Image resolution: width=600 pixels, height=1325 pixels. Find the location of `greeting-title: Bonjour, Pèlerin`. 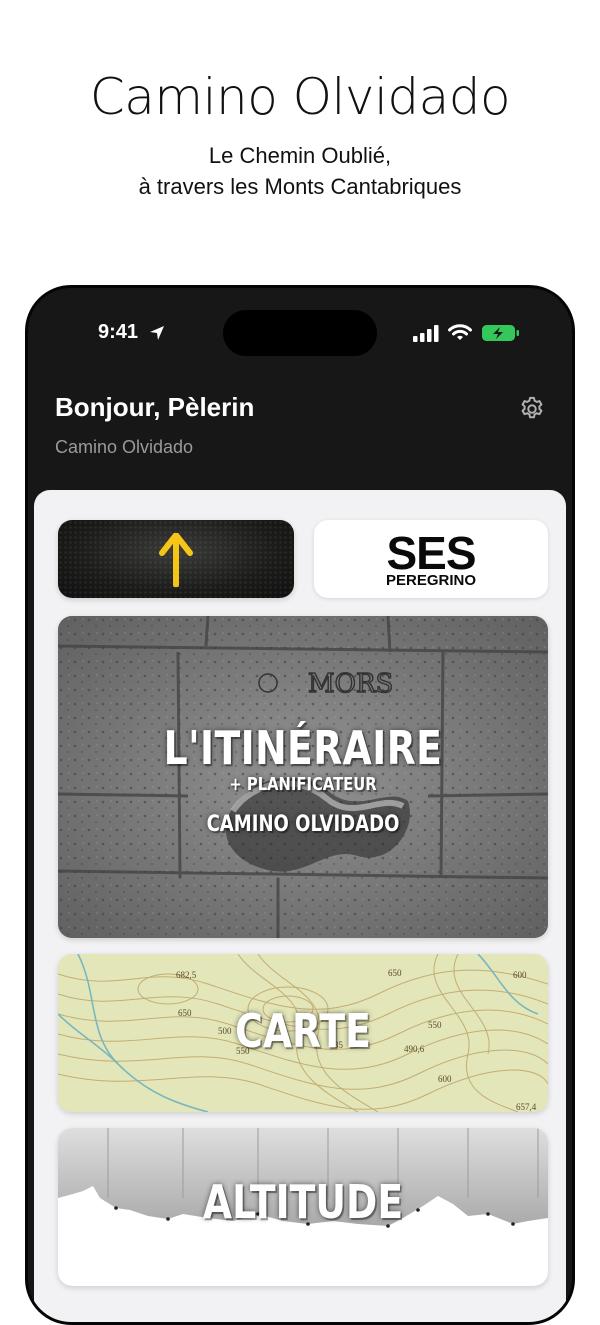

greeting-title: Bonjour, Pèlerin is located at coordinates (155, 407).